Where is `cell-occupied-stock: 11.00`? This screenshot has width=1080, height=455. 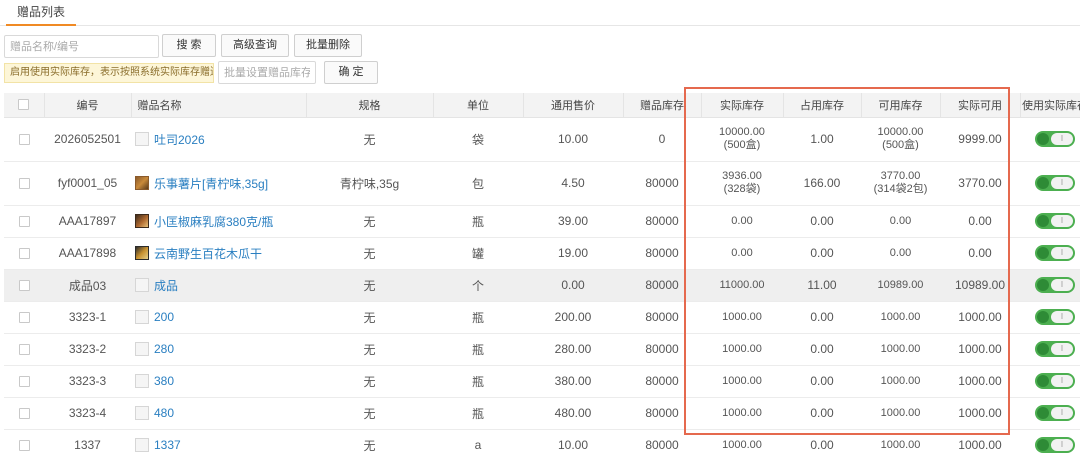
cell-occupied-stock: 11.00 is located at coordinates (822, 285).